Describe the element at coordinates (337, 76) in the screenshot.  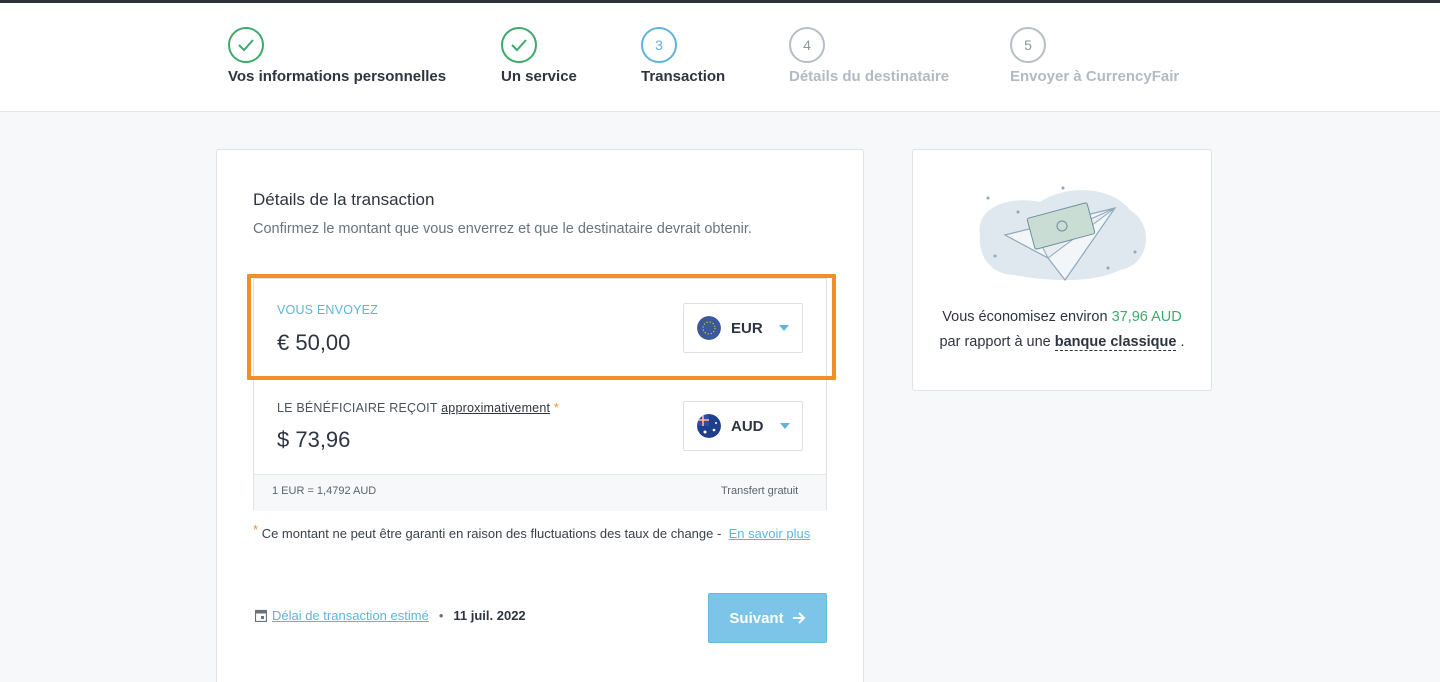
I see `step-label: Vos informations personnelles` at that location.